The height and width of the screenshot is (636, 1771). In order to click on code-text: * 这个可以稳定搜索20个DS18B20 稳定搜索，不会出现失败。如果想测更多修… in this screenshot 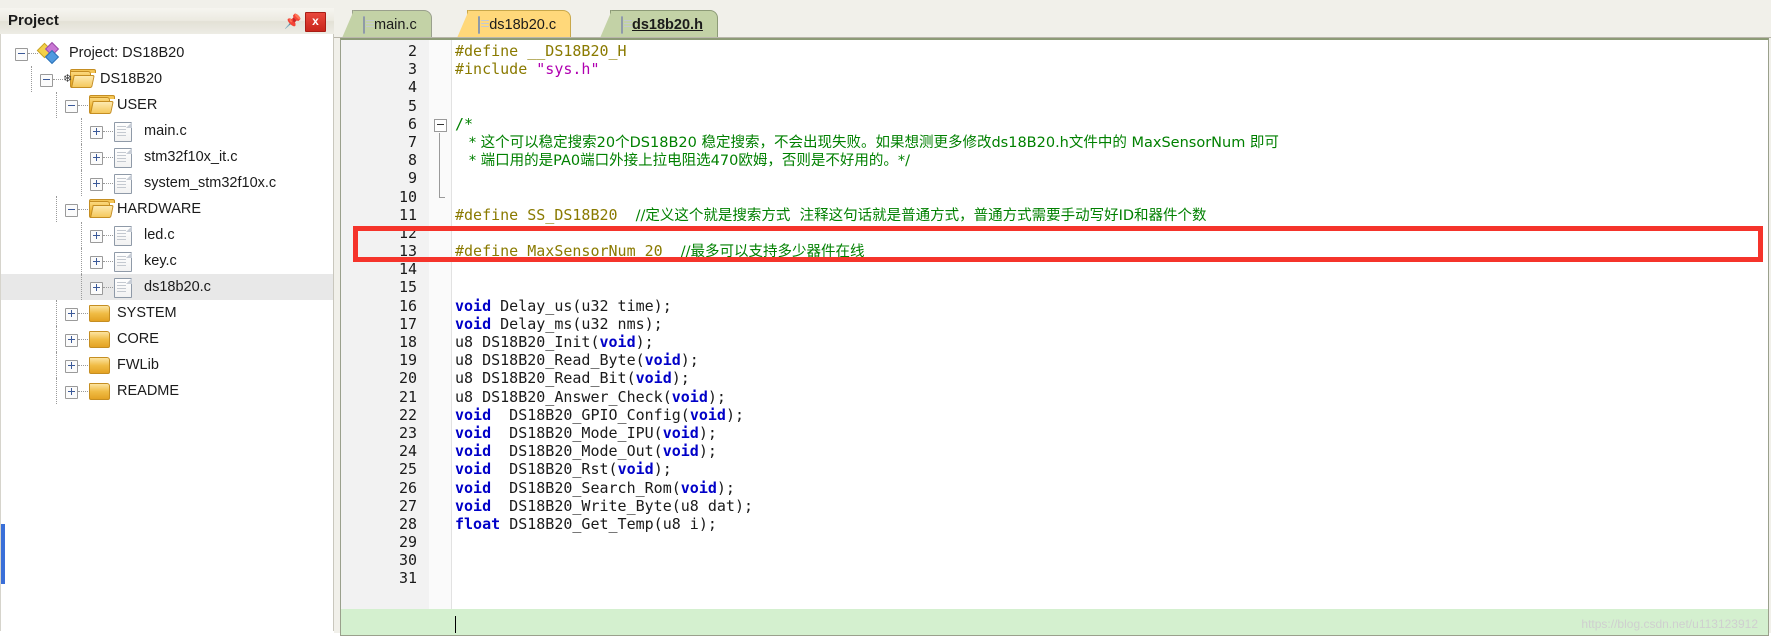, I will do `click(867, 142)`.